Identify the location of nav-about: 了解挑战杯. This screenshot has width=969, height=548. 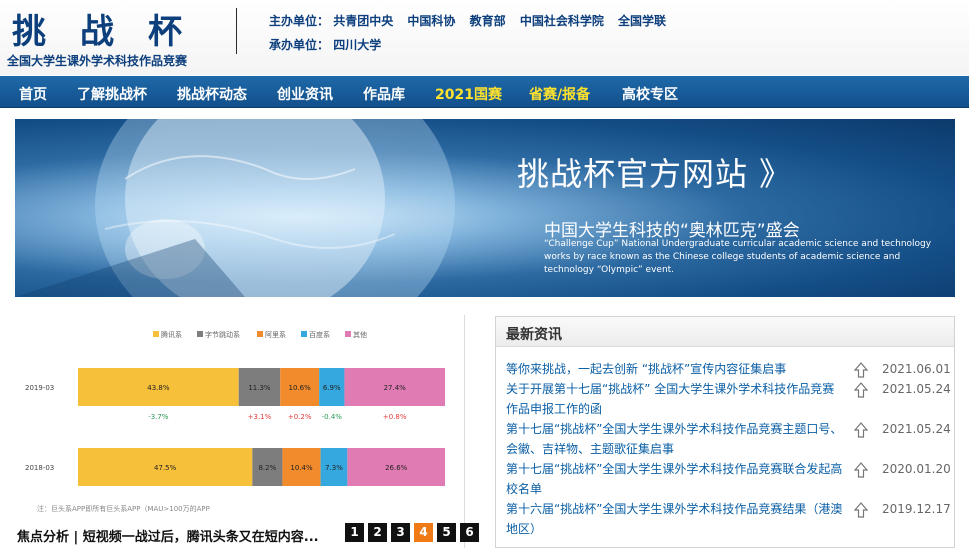
(112, 94).